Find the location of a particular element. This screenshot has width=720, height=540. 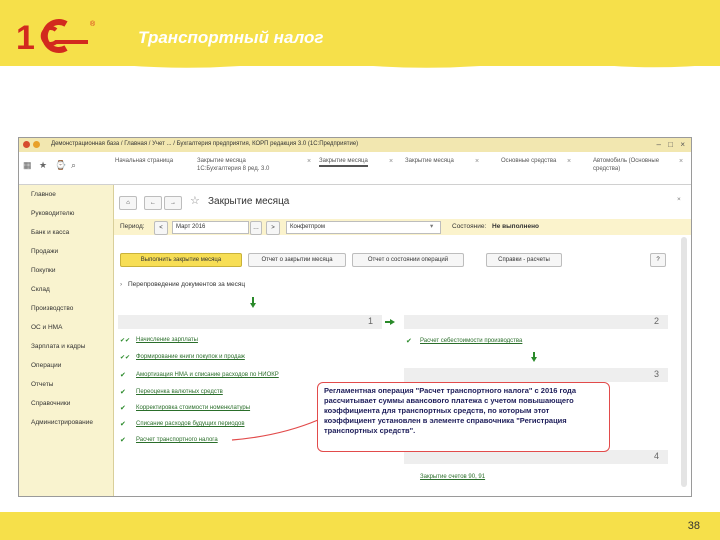

grid-menu-icon: ▦ is located at coordinates (27, 165).